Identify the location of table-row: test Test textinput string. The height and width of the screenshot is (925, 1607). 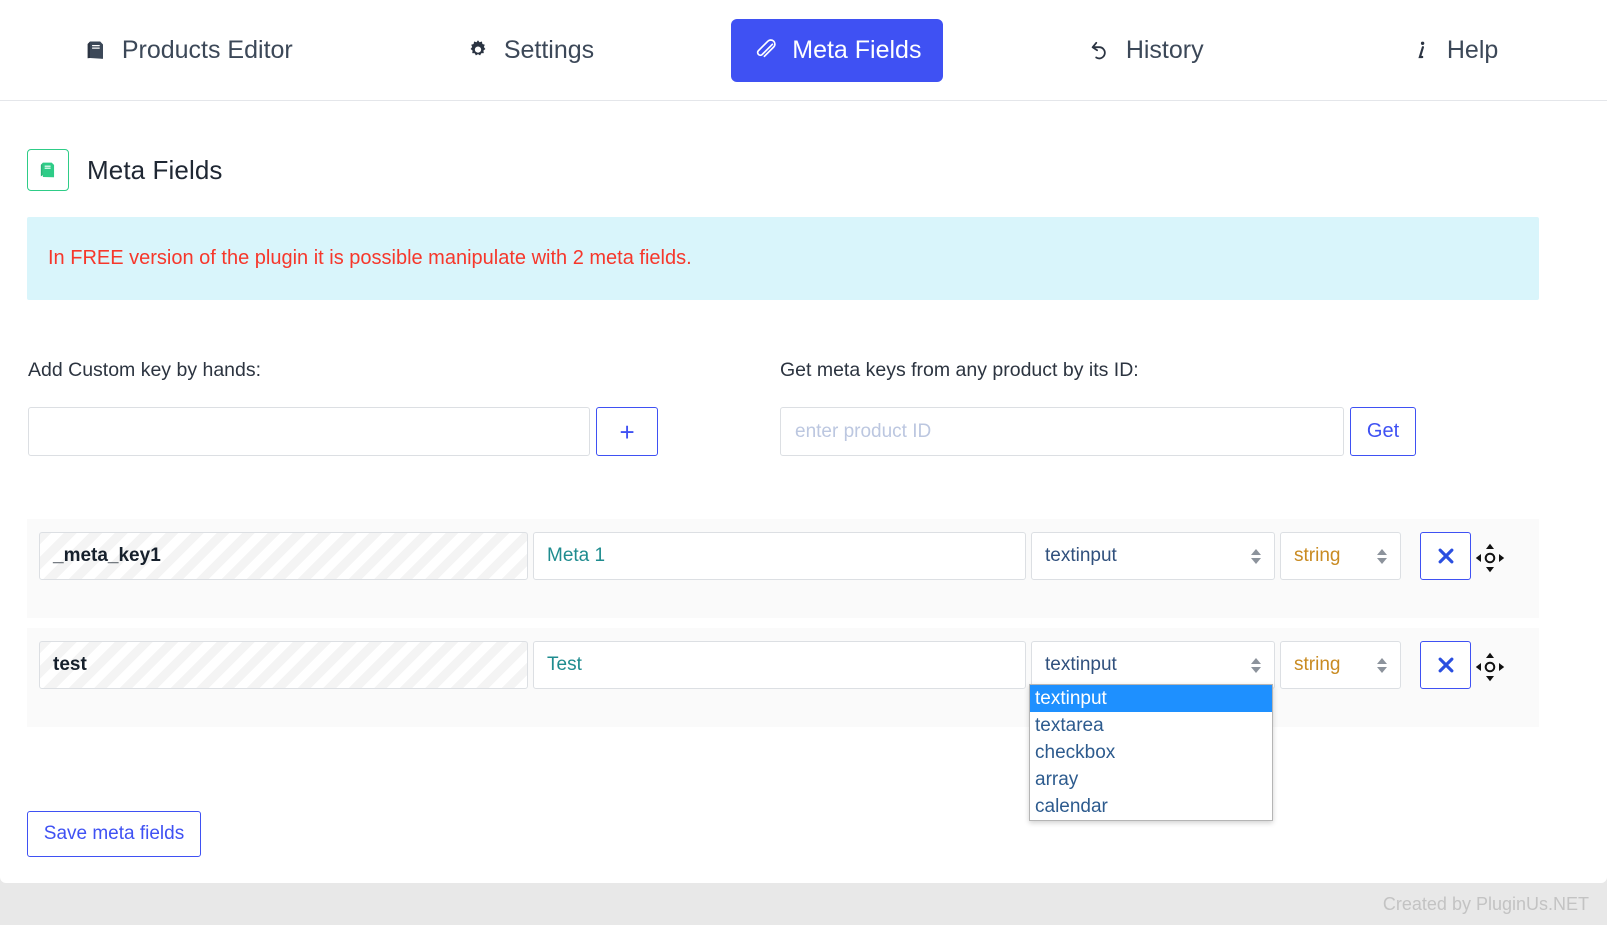
(783, 677).